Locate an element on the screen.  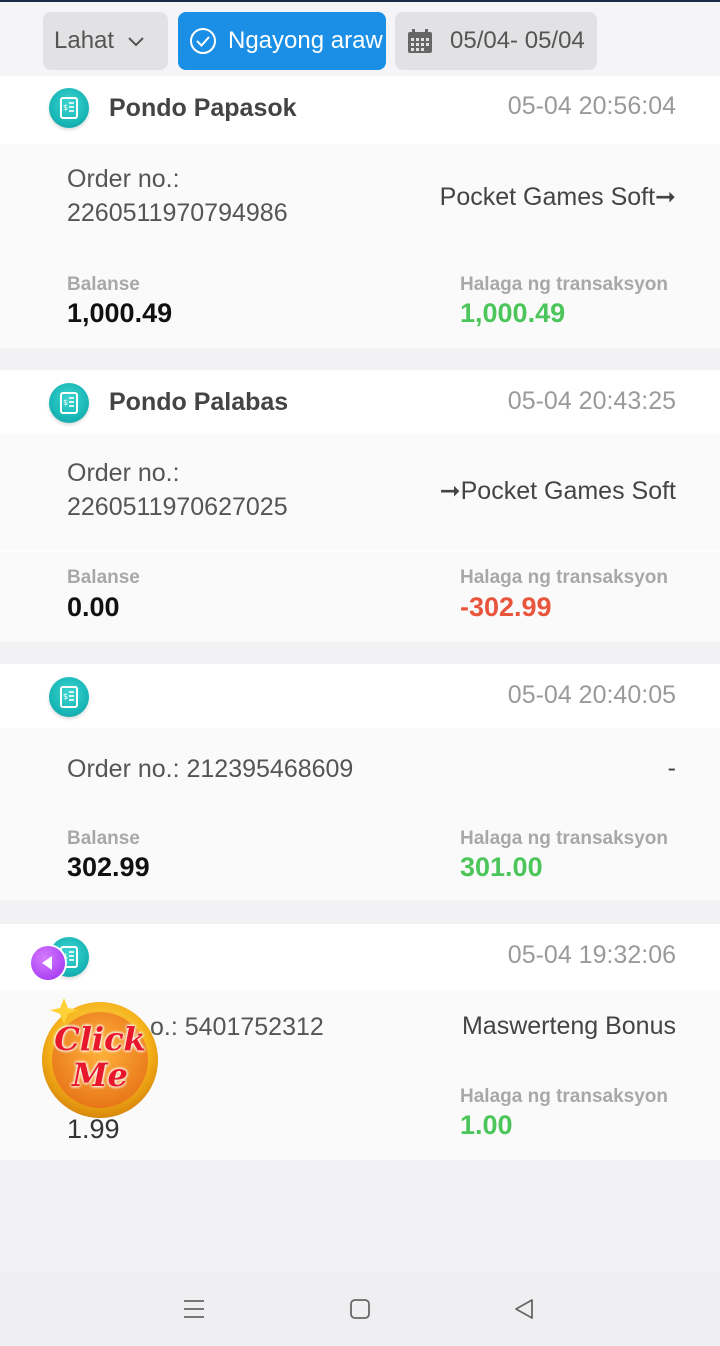
check-circle-icon is located at coordinates (203, 41).